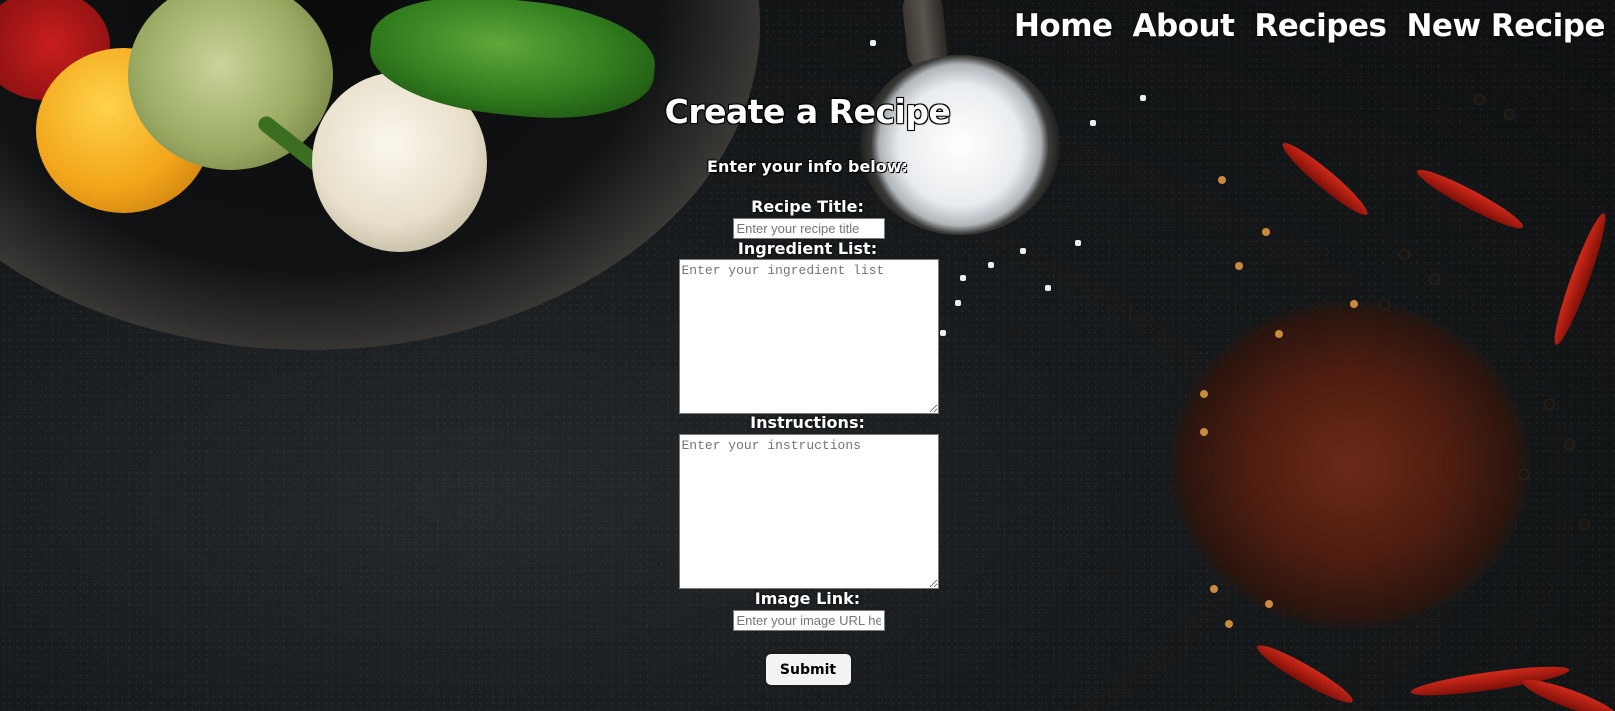  I want to click on form-subtitle: Enter your info below:, so click(807, 166).